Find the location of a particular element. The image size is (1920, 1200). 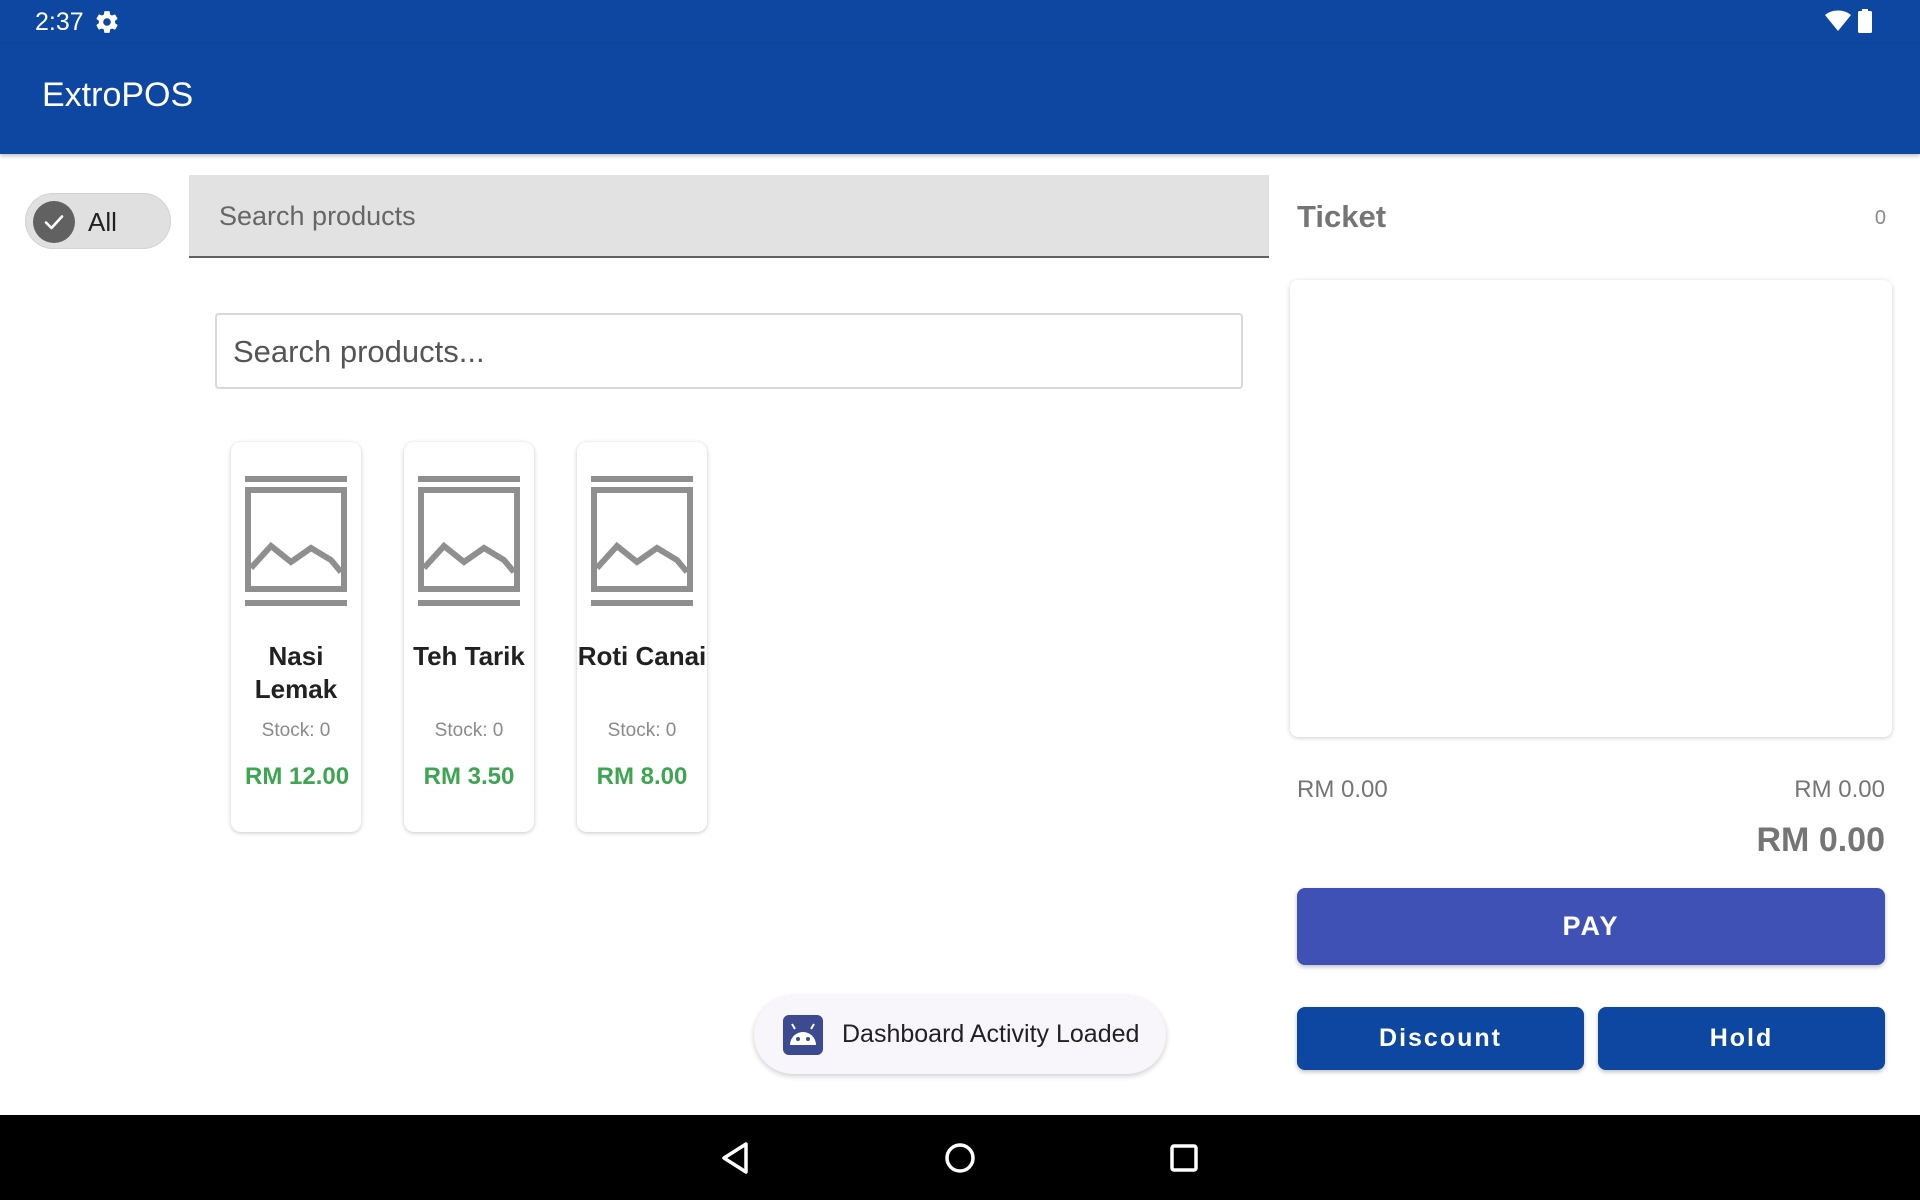

product-name: Teh Tarik is located at coordinates (469, 656).